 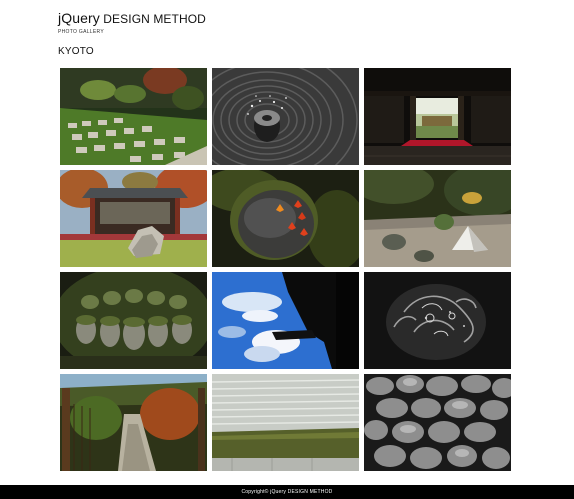 What do you see at coordinates (285, 116) in the screenshot?
I see `photo-raked-gravel-stone-basin` at bounding box center [285, 116].